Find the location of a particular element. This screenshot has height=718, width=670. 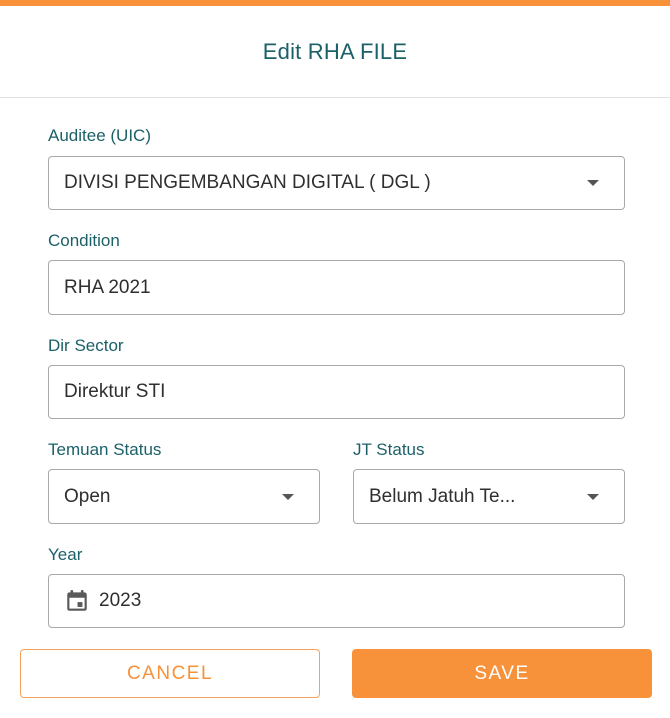

dialog-title: Edit RHA FILE is located at coordinates (335, 51).